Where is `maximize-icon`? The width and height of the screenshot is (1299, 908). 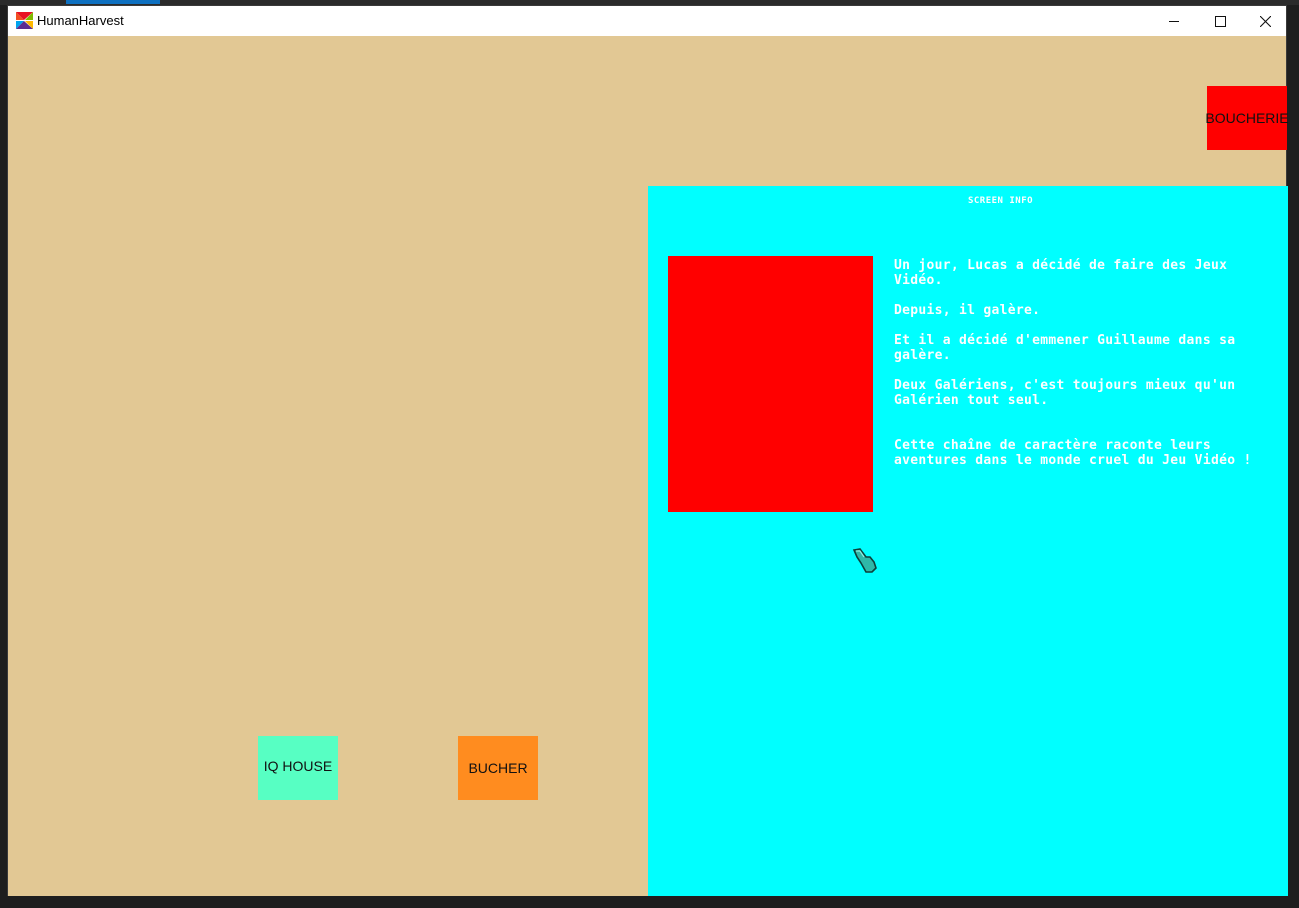 maximize-icon is located at coordinates (1220, 21).